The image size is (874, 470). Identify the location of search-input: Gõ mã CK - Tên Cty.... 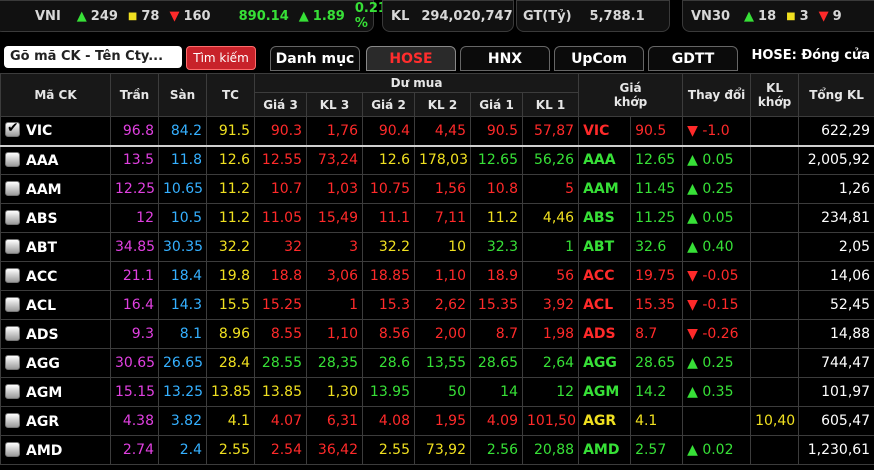
(93, 57).